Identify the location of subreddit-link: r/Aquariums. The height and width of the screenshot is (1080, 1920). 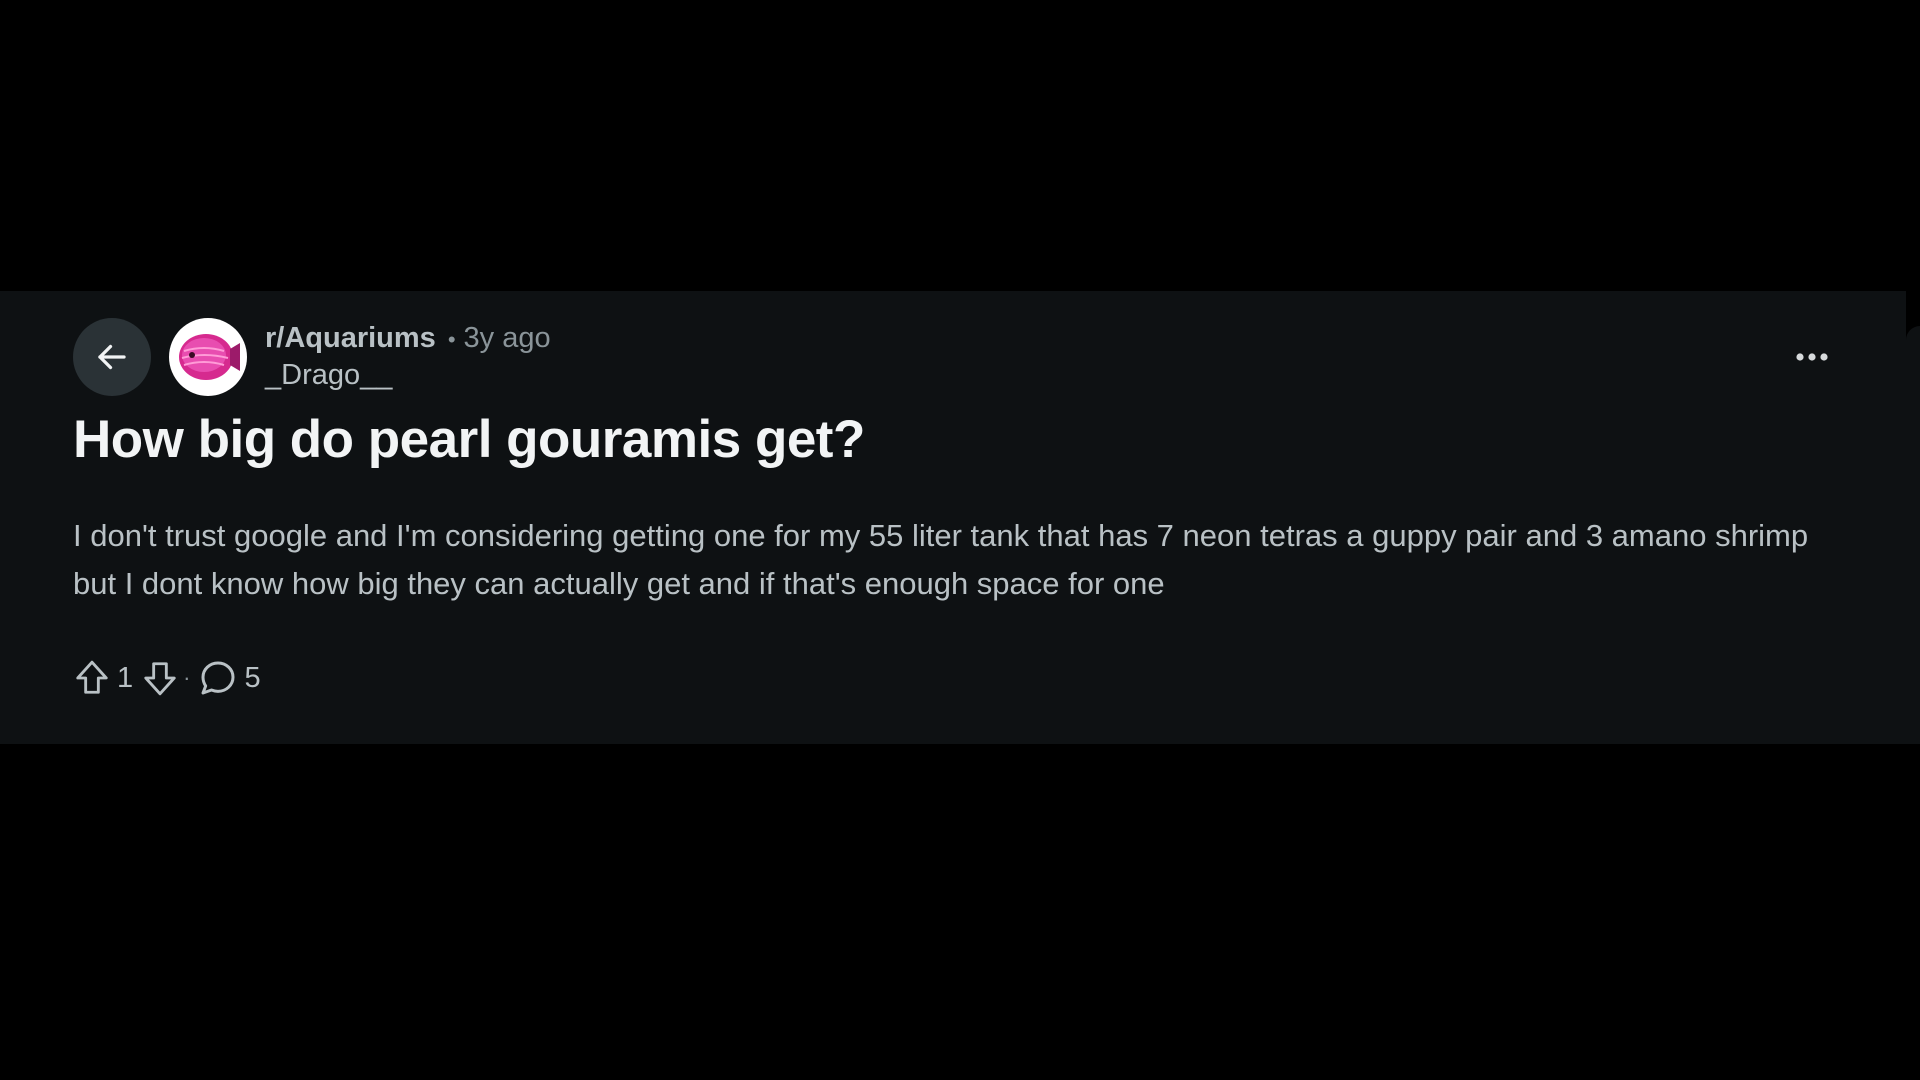
(350, 338).